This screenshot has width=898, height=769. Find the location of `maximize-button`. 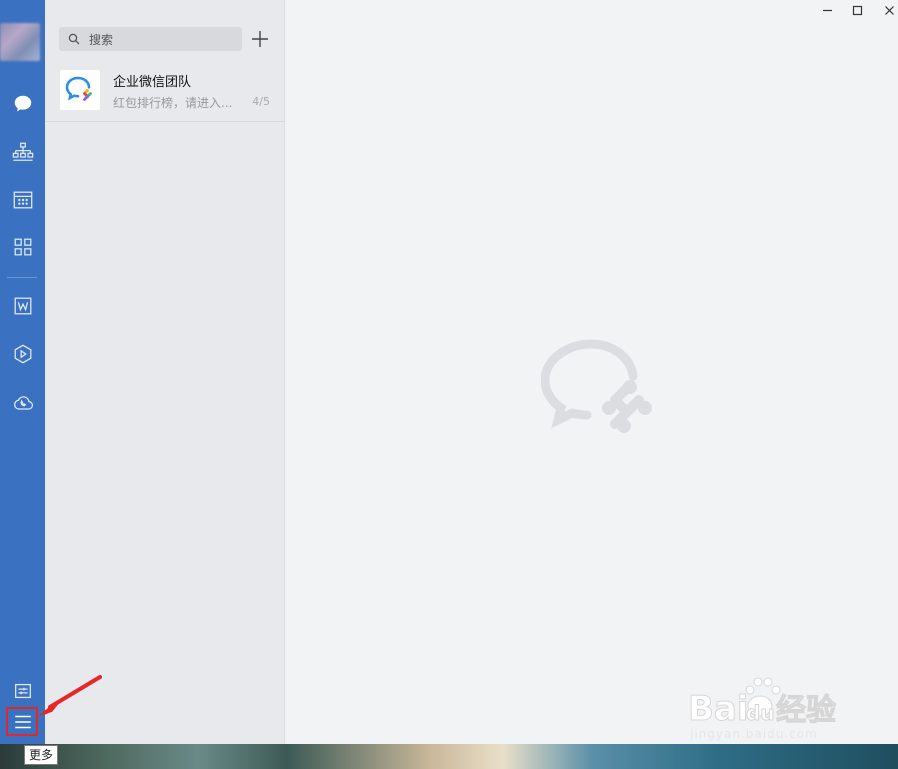

maximize-button is located at coordinates (857, 10).